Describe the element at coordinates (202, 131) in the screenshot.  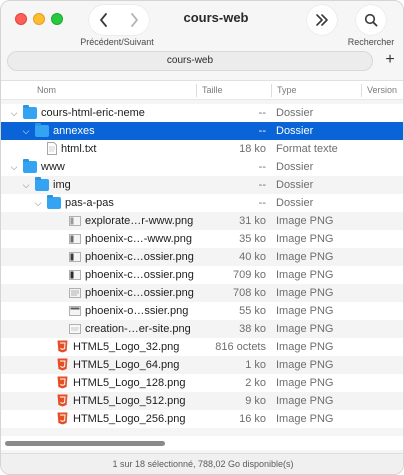
I see `list-row-selected: ⌵ annexes -- Dossier` at that location.